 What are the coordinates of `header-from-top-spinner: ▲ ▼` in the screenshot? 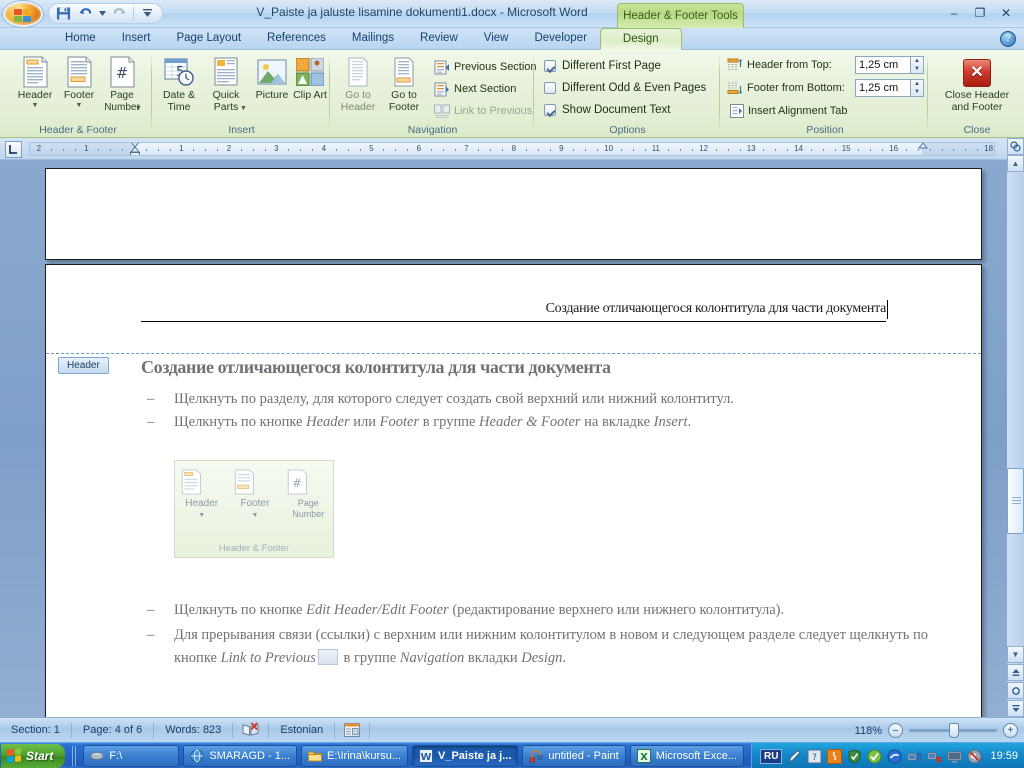 It's located at (917, 65).